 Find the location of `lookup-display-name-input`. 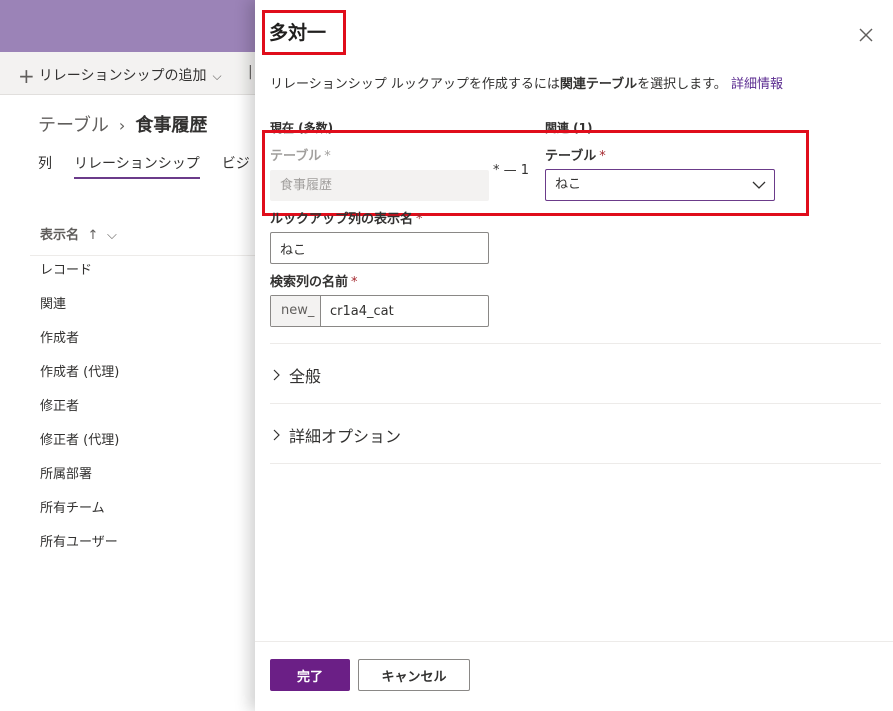

lookup-display-name-input is located at coordinates (379, 248).